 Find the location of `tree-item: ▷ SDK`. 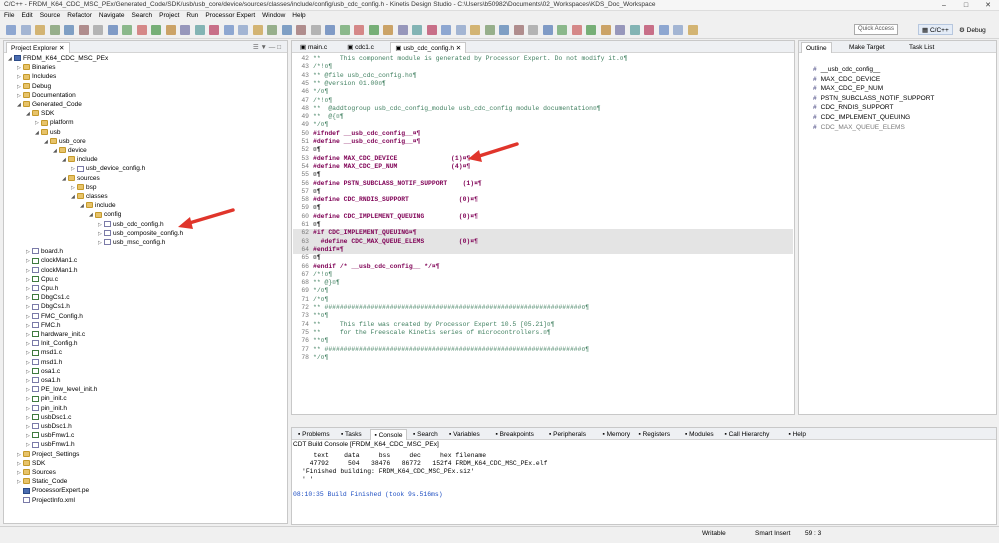

tree-item: ▷ SDK is located at coordinates (31, 463).